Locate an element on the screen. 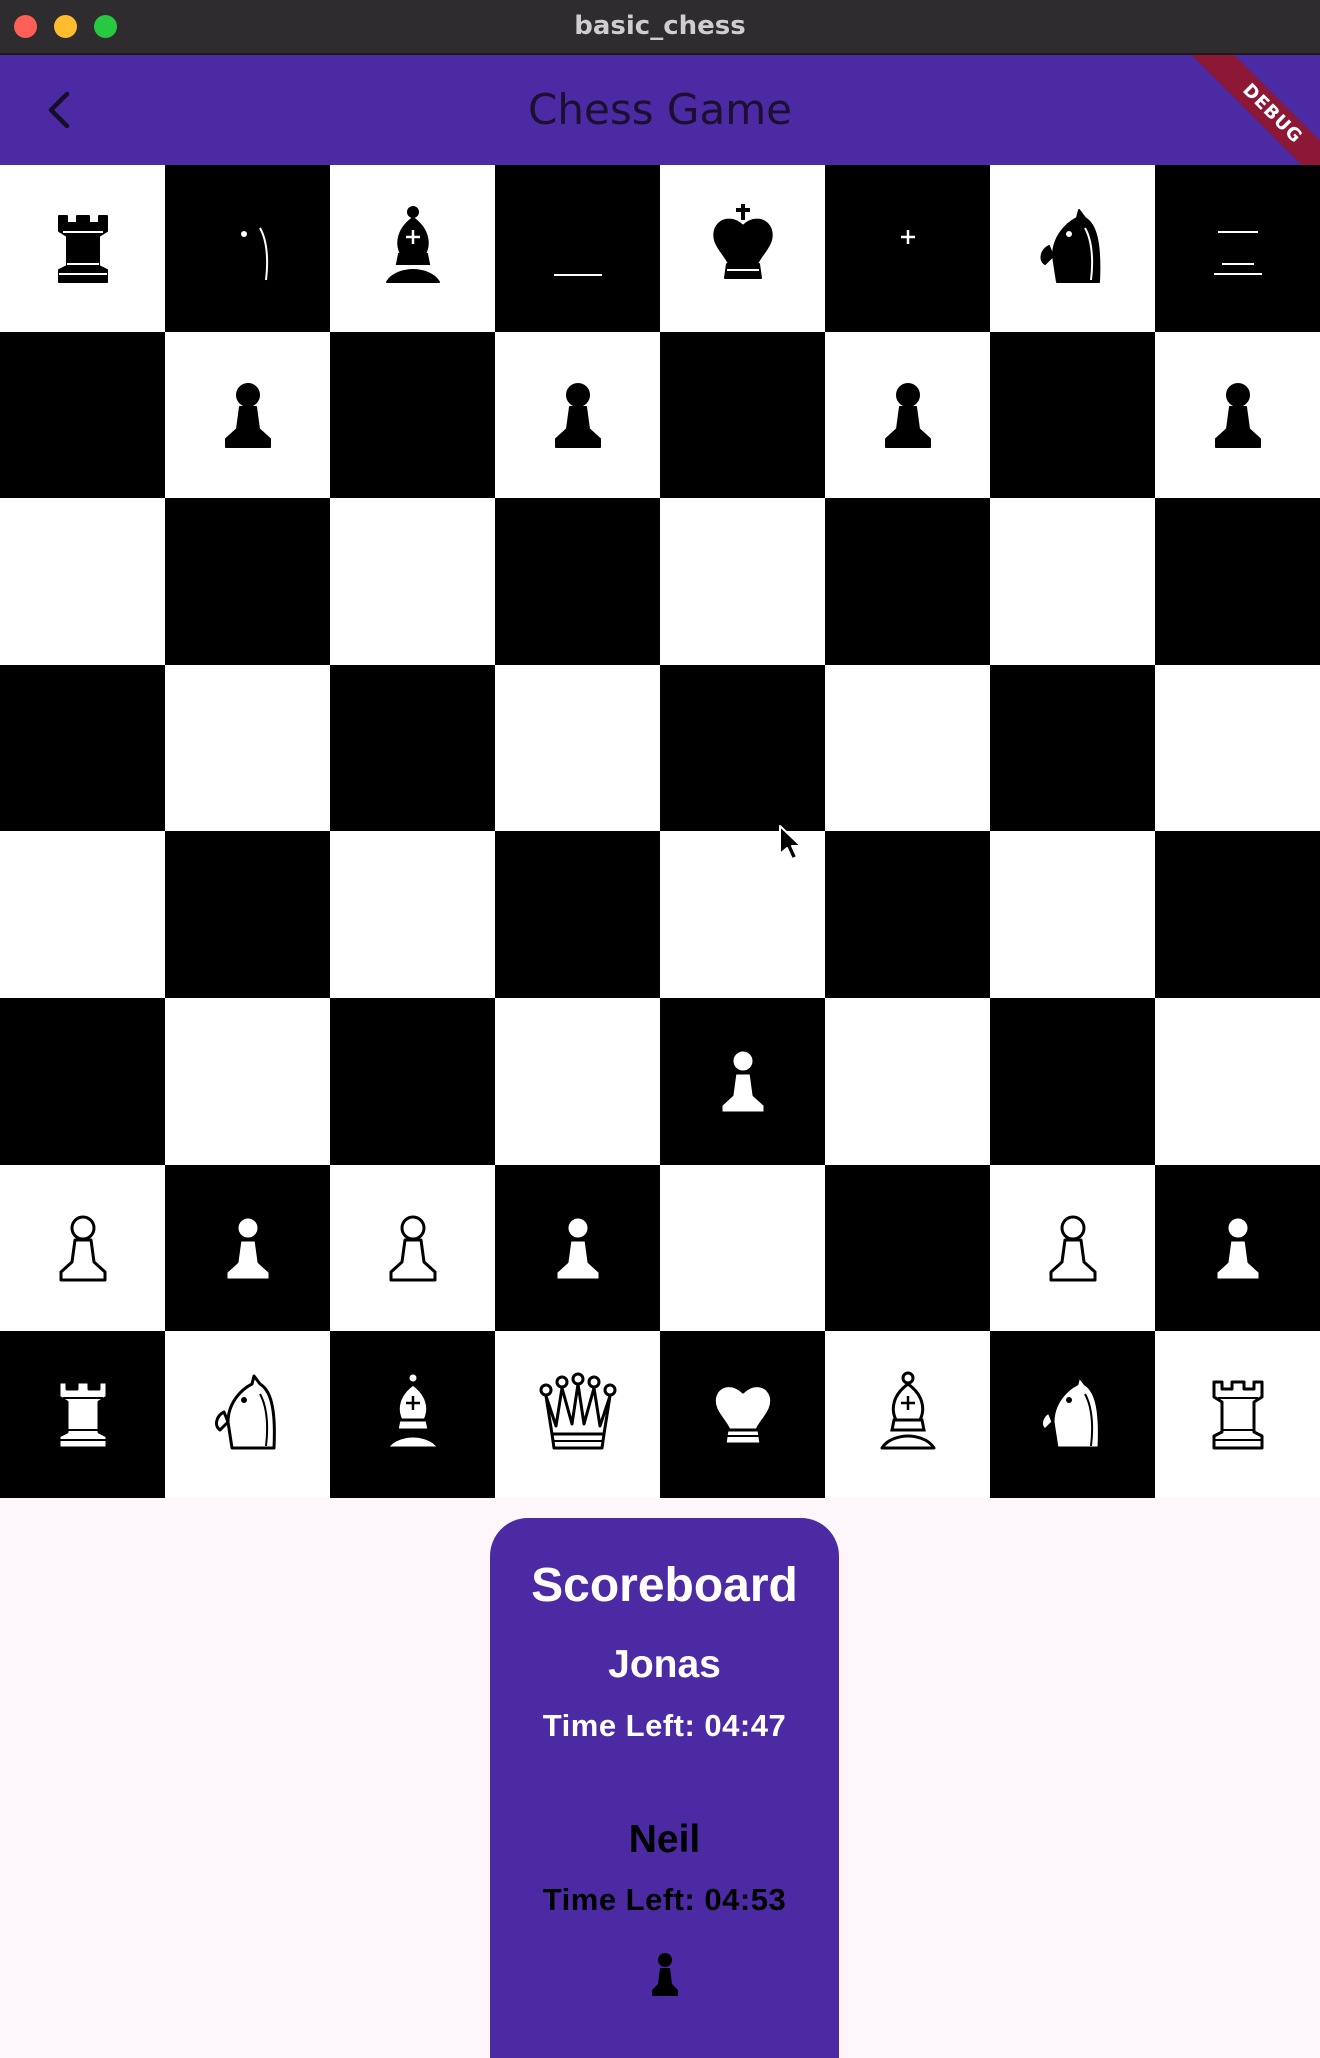 The width and height of the screenshot is (1320, 2058). square-g5 is located at coordinates (1072, 748).